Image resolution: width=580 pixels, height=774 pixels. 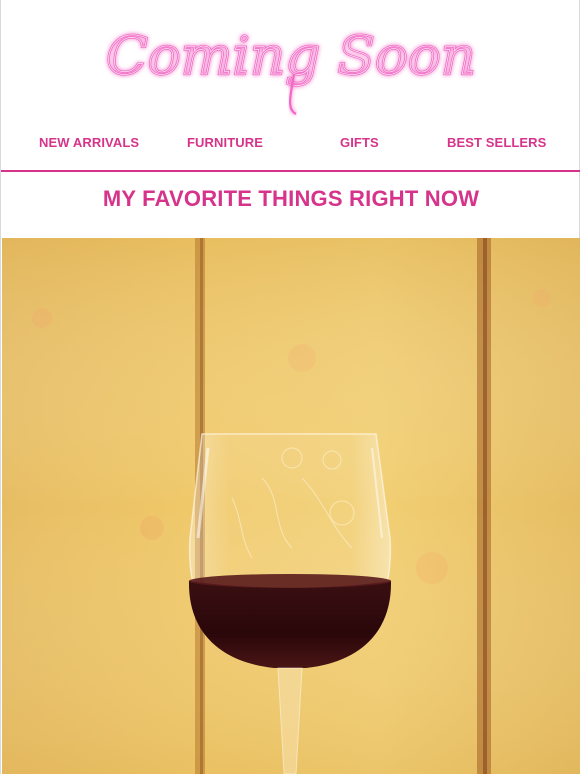 What do you see at coordinates (291, 57) in the screenshot?
I see `logo-text-highlight: Coming Soon` at bounding box center [291, 57].